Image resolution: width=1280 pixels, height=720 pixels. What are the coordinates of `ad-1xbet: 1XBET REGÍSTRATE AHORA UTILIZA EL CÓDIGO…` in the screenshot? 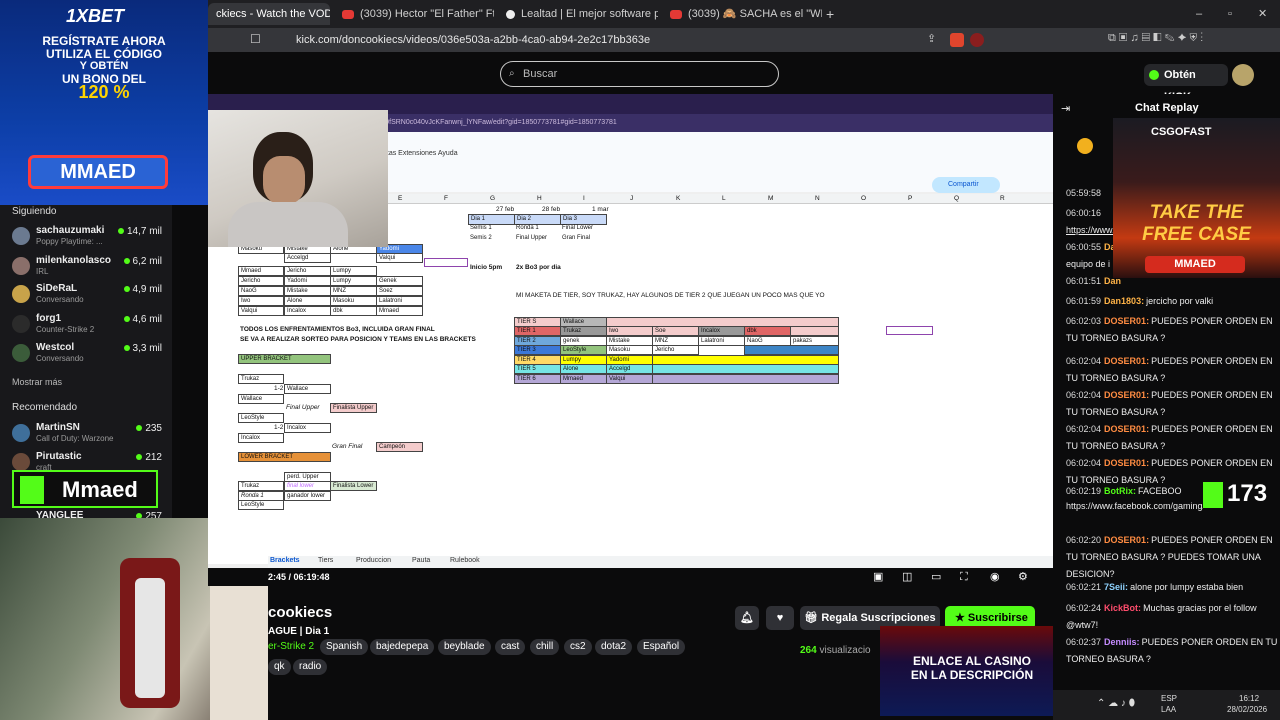 It's located at (104, 102).